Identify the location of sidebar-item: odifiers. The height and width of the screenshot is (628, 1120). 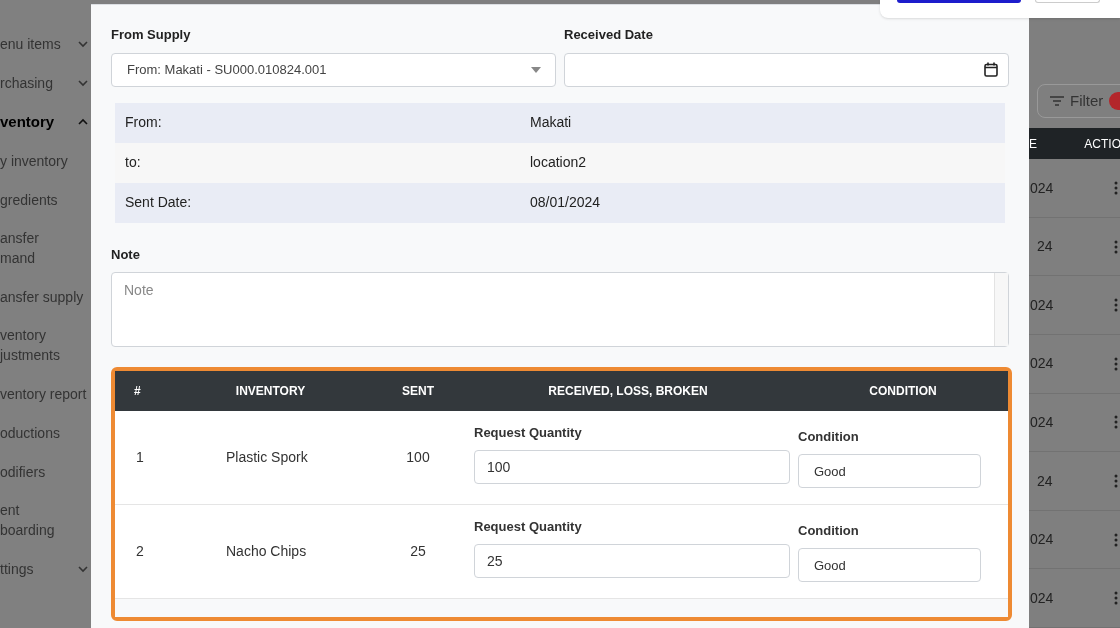
(23, 471).